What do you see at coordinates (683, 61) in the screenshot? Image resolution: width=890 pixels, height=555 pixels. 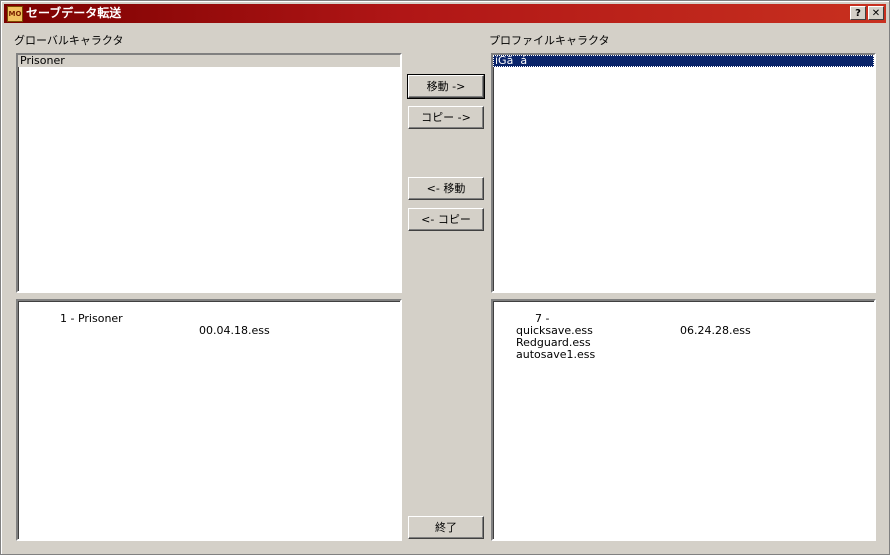 I see `list-item: íGã á` at bounding box center [683, 61].